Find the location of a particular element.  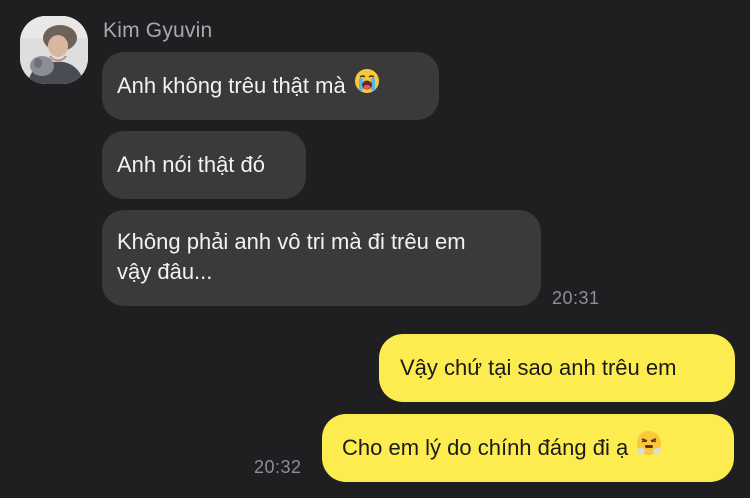

message-text: Cho em lý do chính đáng đi ạ is located at coordinates (485, 447).